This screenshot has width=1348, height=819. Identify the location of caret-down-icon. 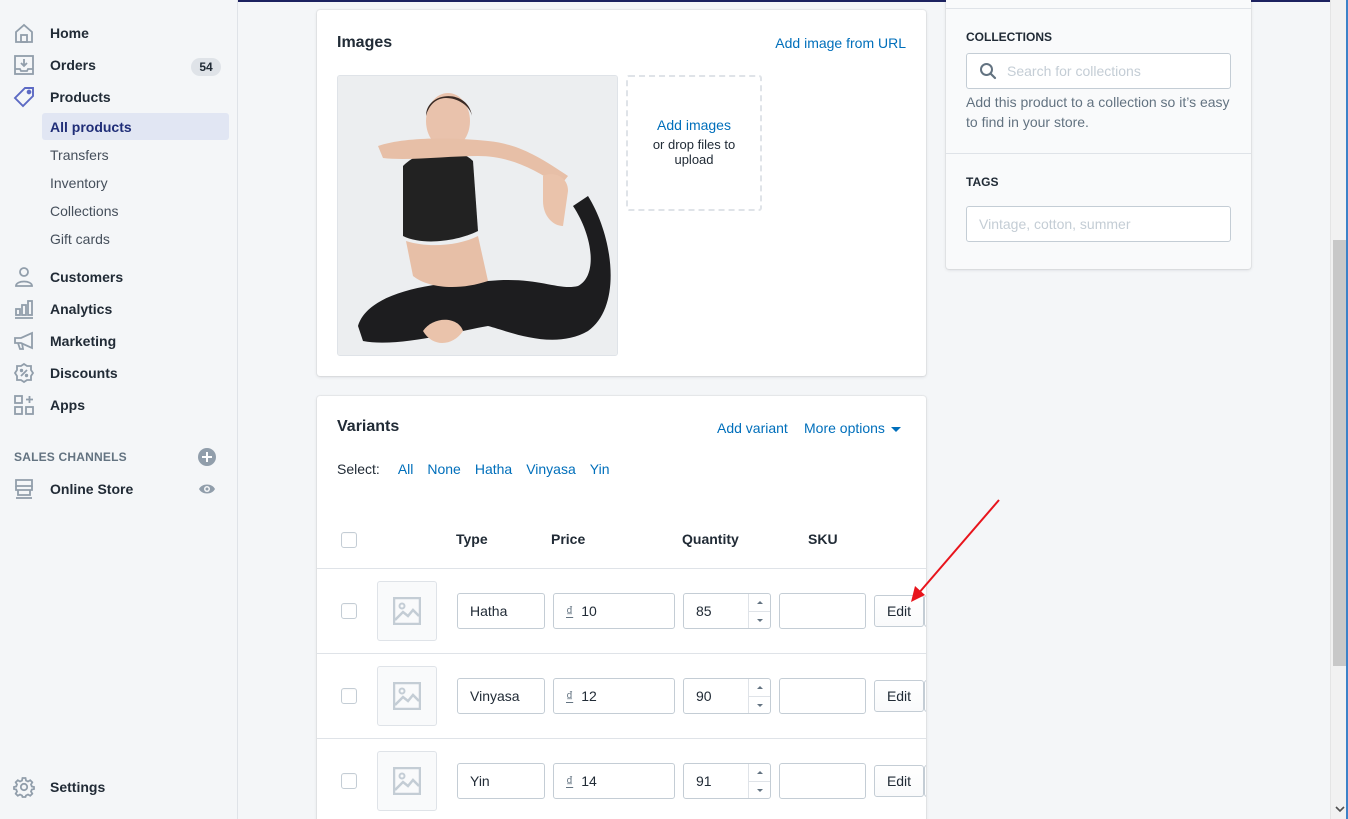
(895, 429).